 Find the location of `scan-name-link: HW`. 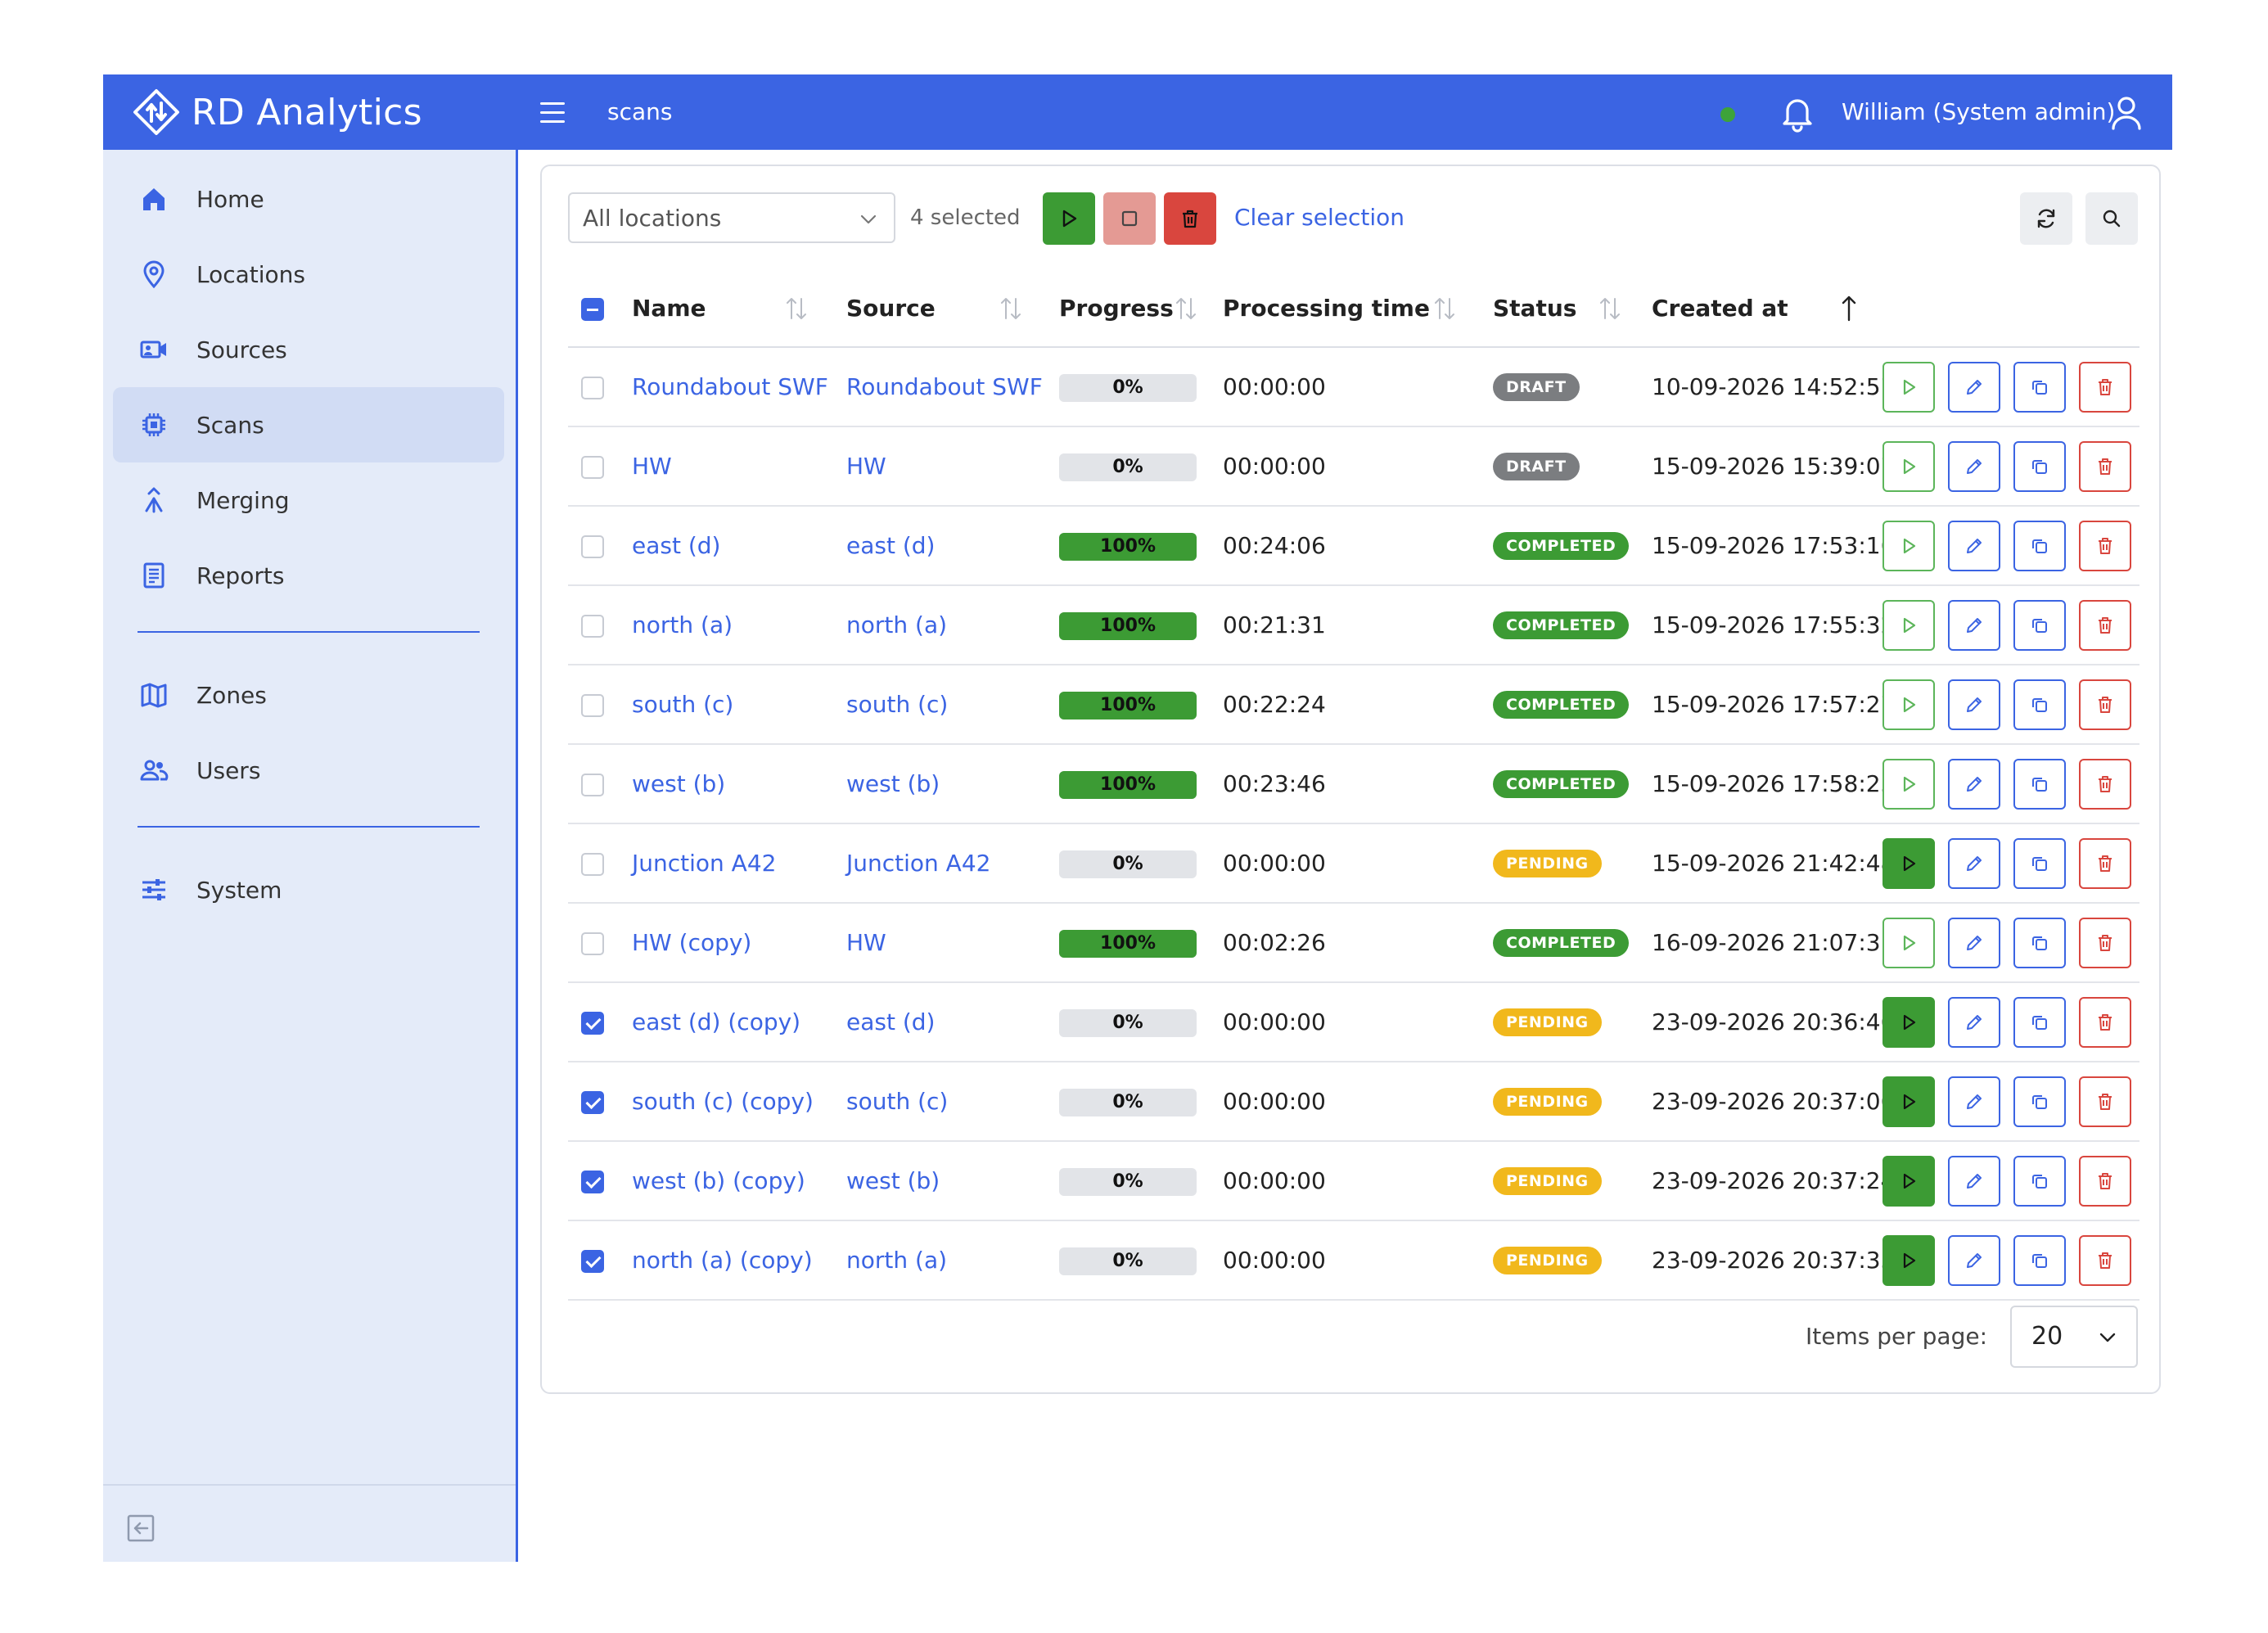

scan-name-link: HW is located at coordinates (652, 466).